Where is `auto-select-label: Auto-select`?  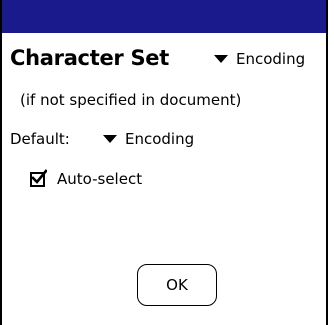
auto-select-label: Auto-select is located at coordinates (100, 179).